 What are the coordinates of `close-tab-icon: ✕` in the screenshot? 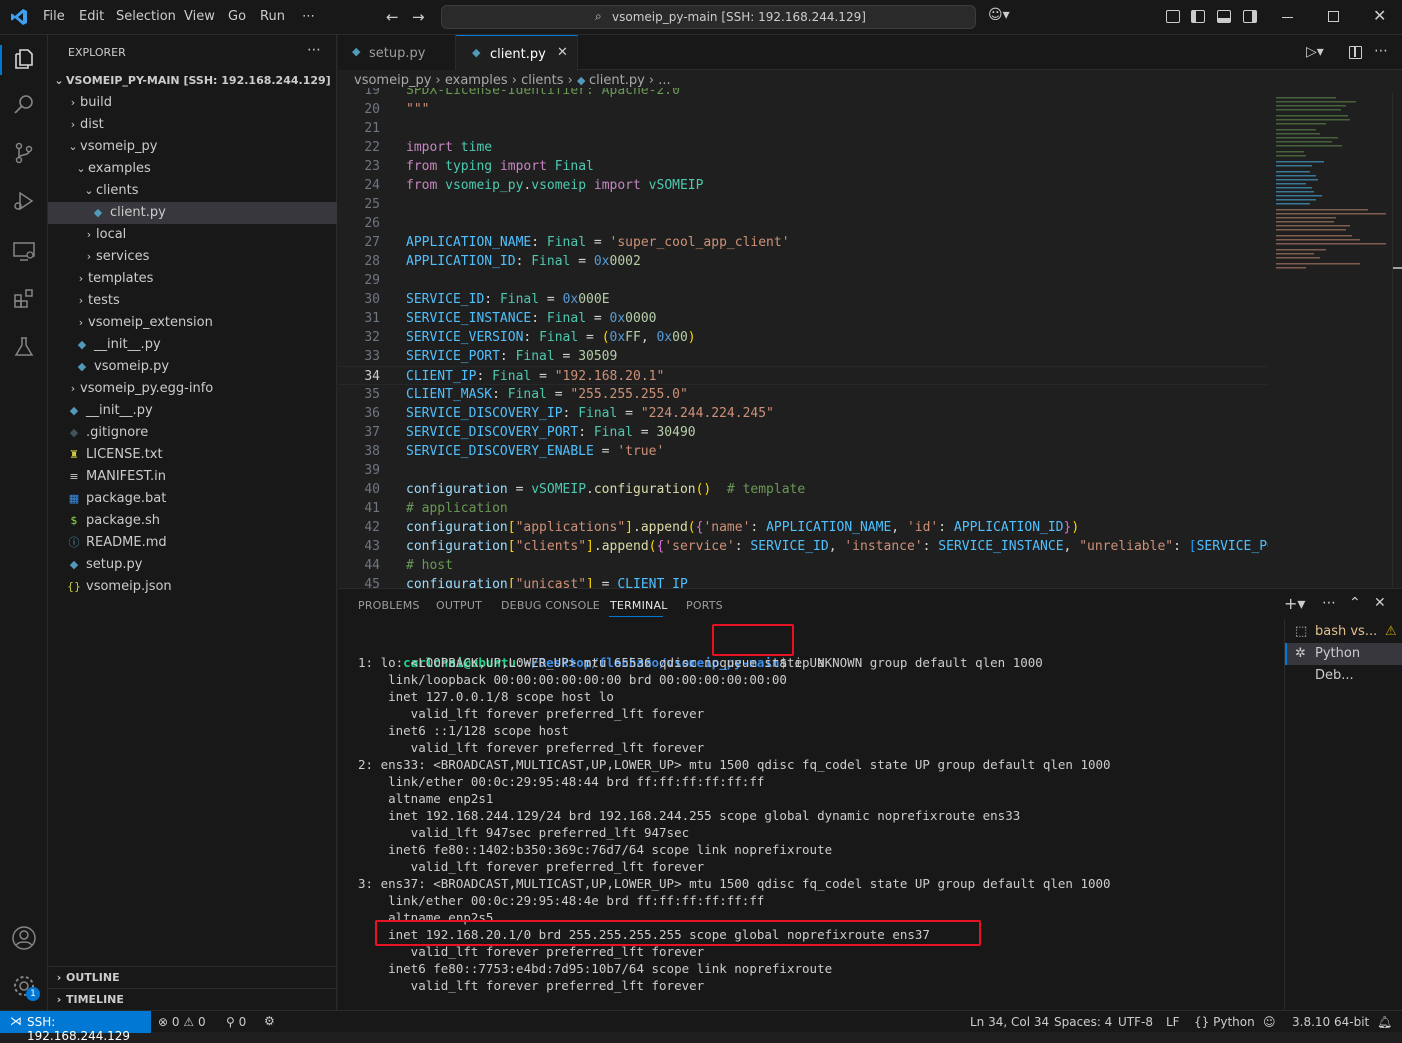 It's located at (562, 52).